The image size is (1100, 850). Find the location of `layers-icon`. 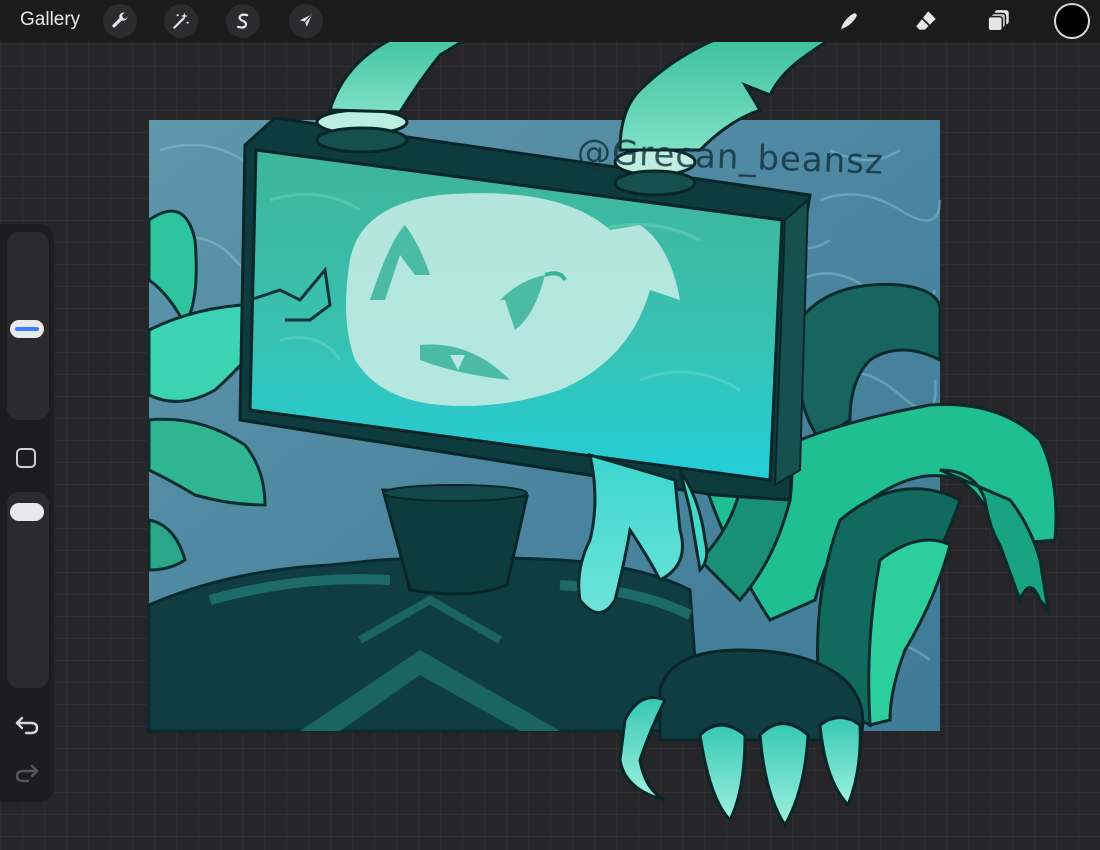

layers-icon is located at coordinates (998, 21).